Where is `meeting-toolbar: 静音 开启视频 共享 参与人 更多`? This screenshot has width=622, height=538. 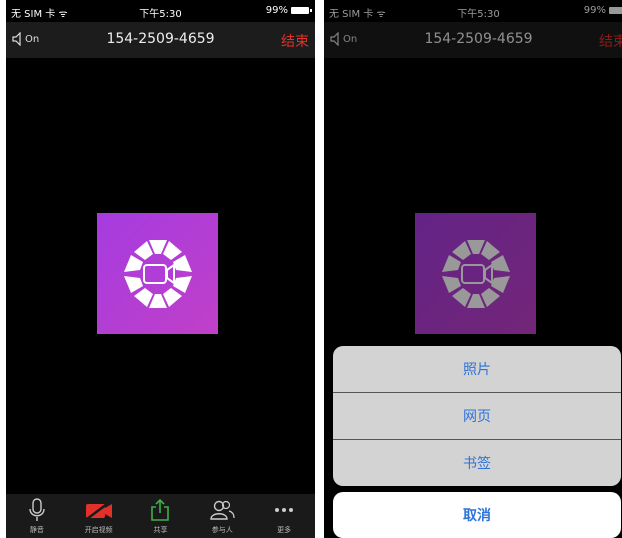 meeting-toolbar: 静音 开启视频 共享 参与人 更多 is located at coordinates (160, 516).